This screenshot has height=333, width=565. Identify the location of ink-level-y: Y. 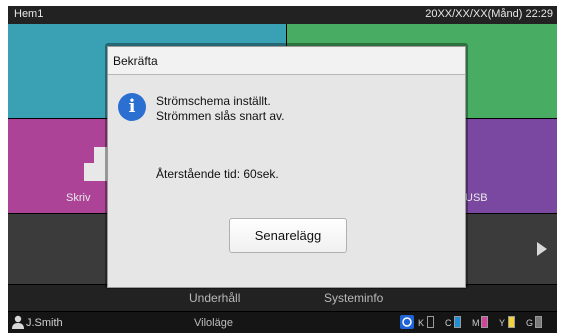
(508, 322).